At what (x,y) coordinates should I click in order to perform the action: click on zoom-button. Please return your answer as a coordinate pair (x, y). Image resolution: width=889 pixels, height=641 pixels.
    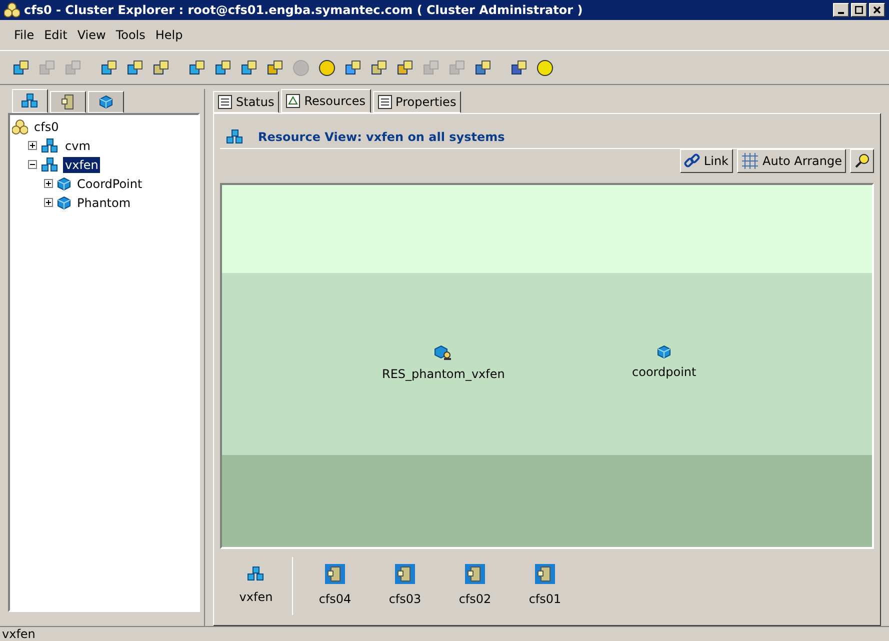
    Looking at the image, I should click on (862, 161).